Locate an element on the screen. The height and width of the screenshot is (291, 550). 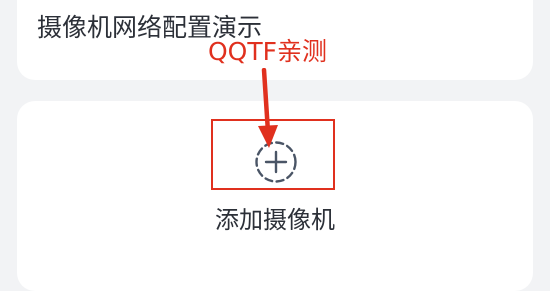
annotation-label: QQTF亲测 is located at coordinates (268, 51).